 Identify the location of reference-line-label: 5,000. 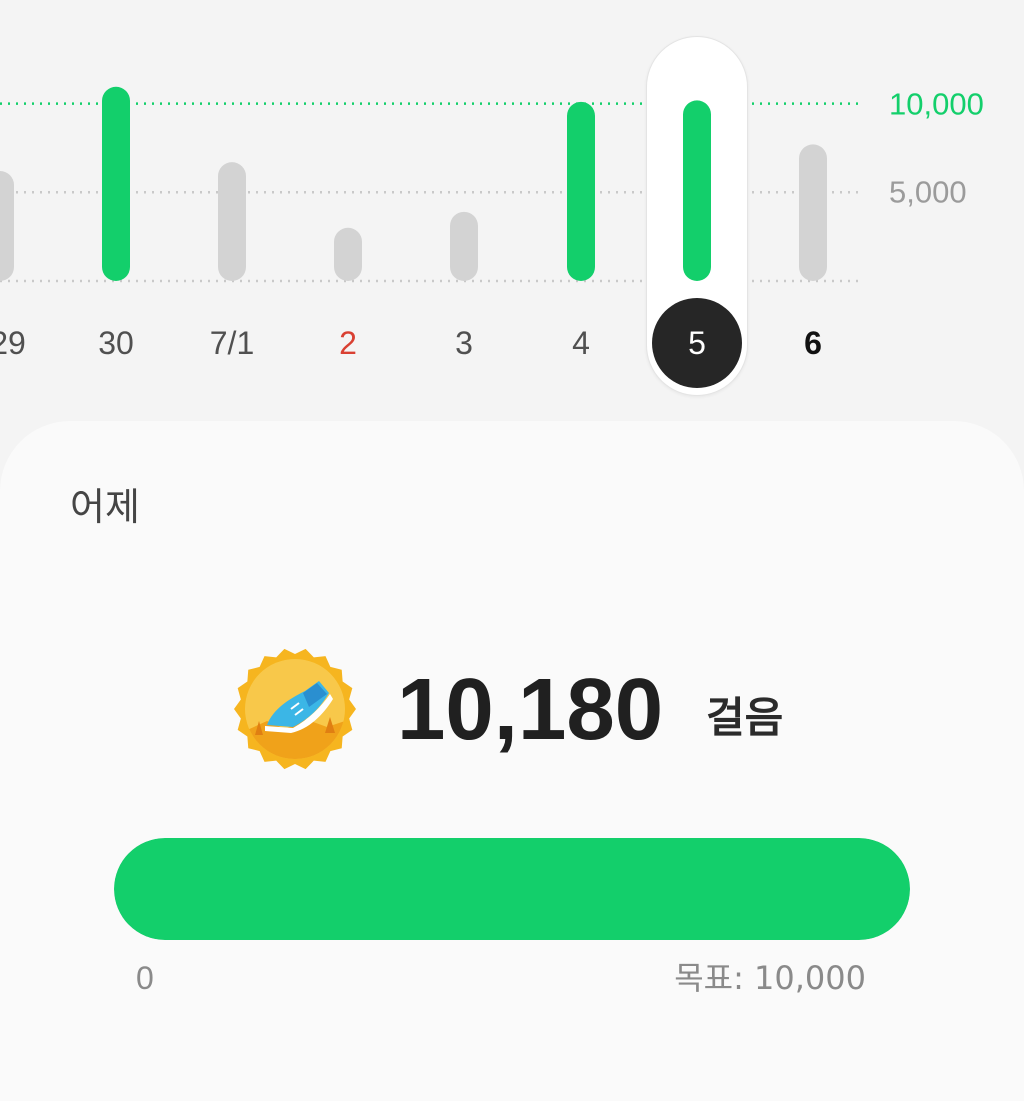
(928, 192).